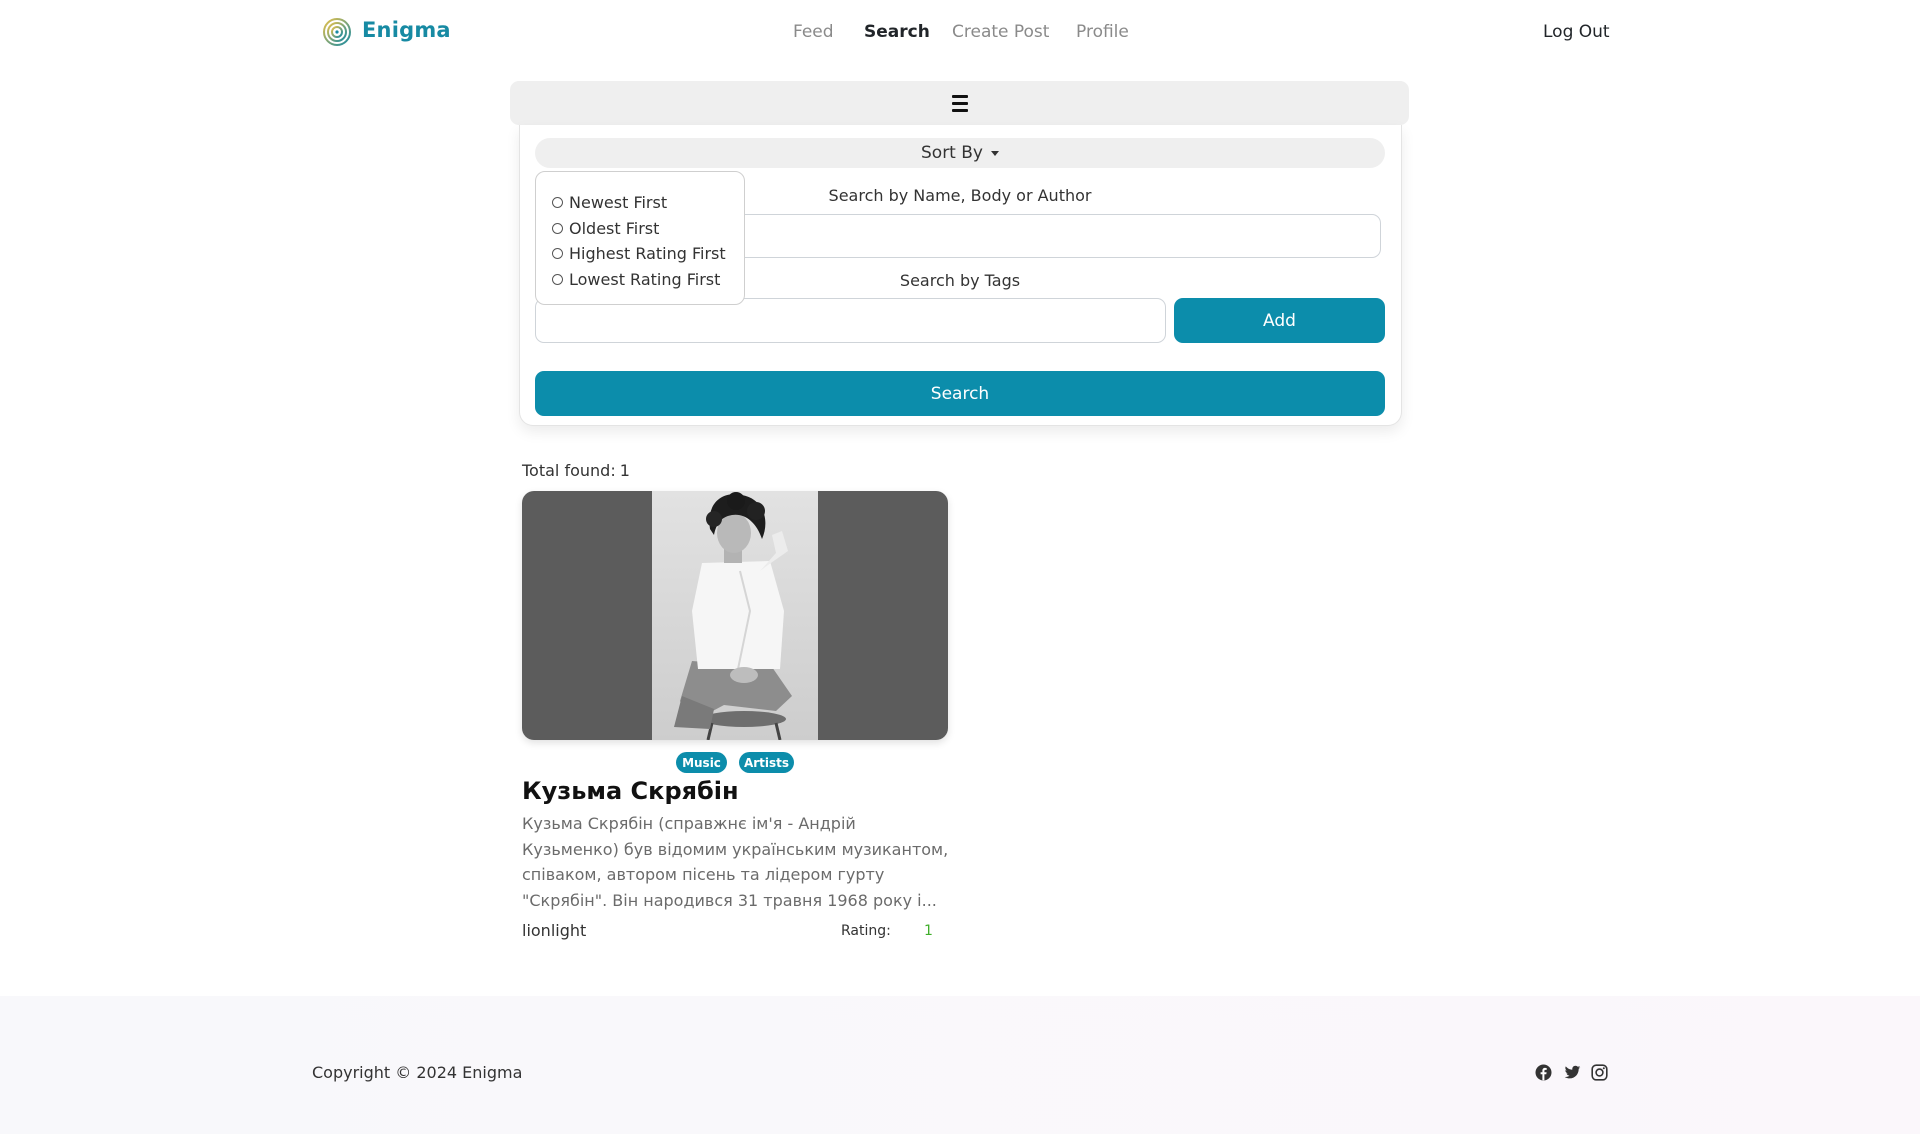  What do you see at coordinates (1572, 1072) in the screenshot?
I see `twitter-icon` at bounding box center [1572, 1072].